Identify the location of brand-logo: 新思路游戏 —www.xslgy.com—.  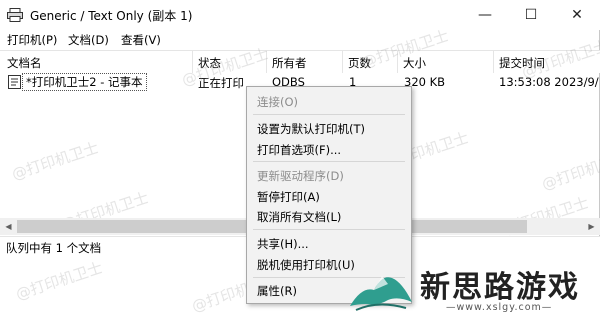
(474, 286).